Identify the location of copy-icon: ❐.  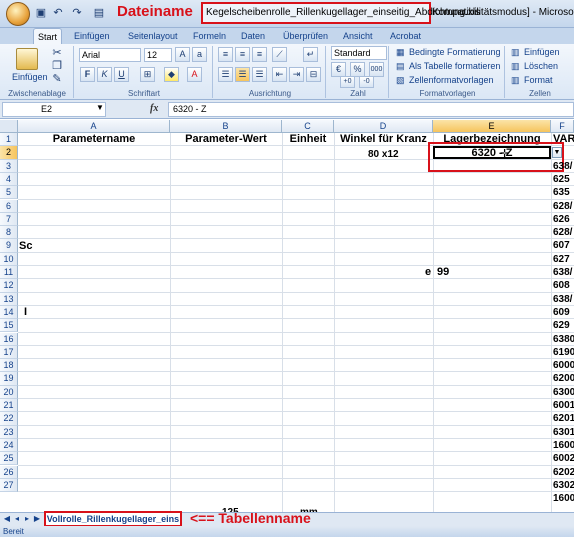
(57, 66).